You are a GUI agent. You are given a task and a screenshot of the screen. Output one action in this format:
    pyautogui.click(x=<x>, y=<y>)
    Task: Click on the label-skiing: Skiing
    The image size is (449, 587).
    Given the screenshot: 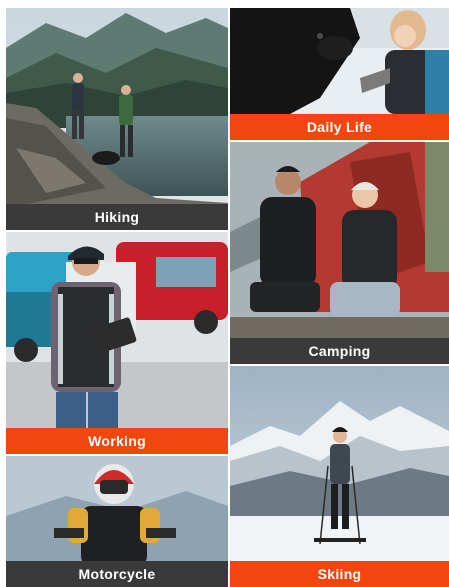 What is the action you would take?
    pyautogui.click(x=339, y=574)
    